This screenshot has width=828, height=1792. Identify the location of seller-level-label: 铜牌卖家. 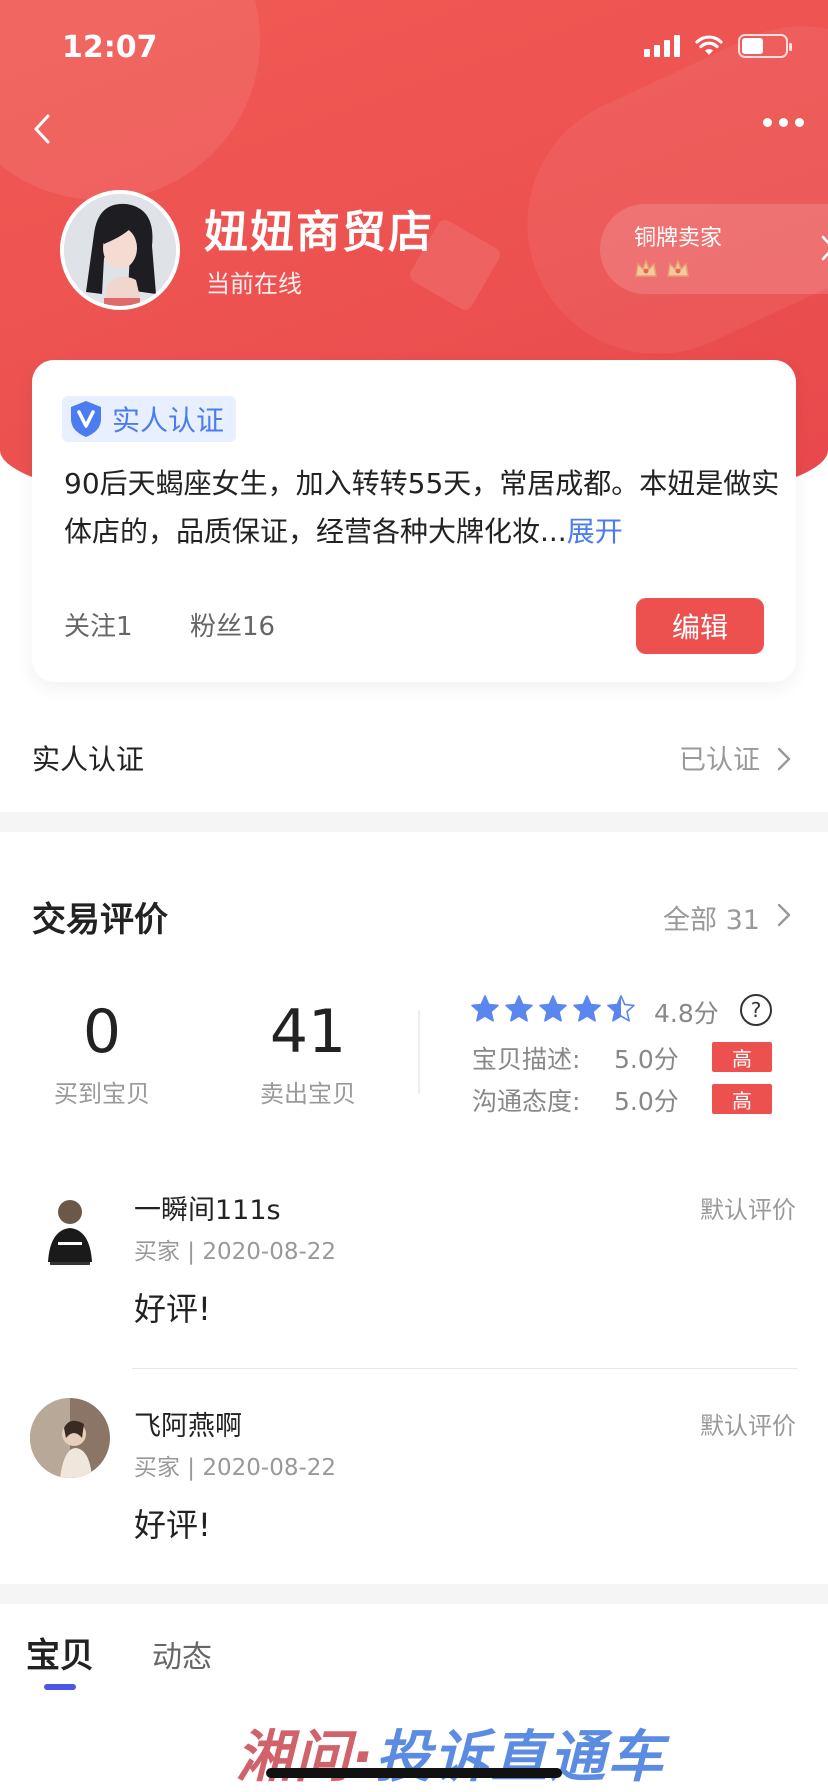
(678, 238).